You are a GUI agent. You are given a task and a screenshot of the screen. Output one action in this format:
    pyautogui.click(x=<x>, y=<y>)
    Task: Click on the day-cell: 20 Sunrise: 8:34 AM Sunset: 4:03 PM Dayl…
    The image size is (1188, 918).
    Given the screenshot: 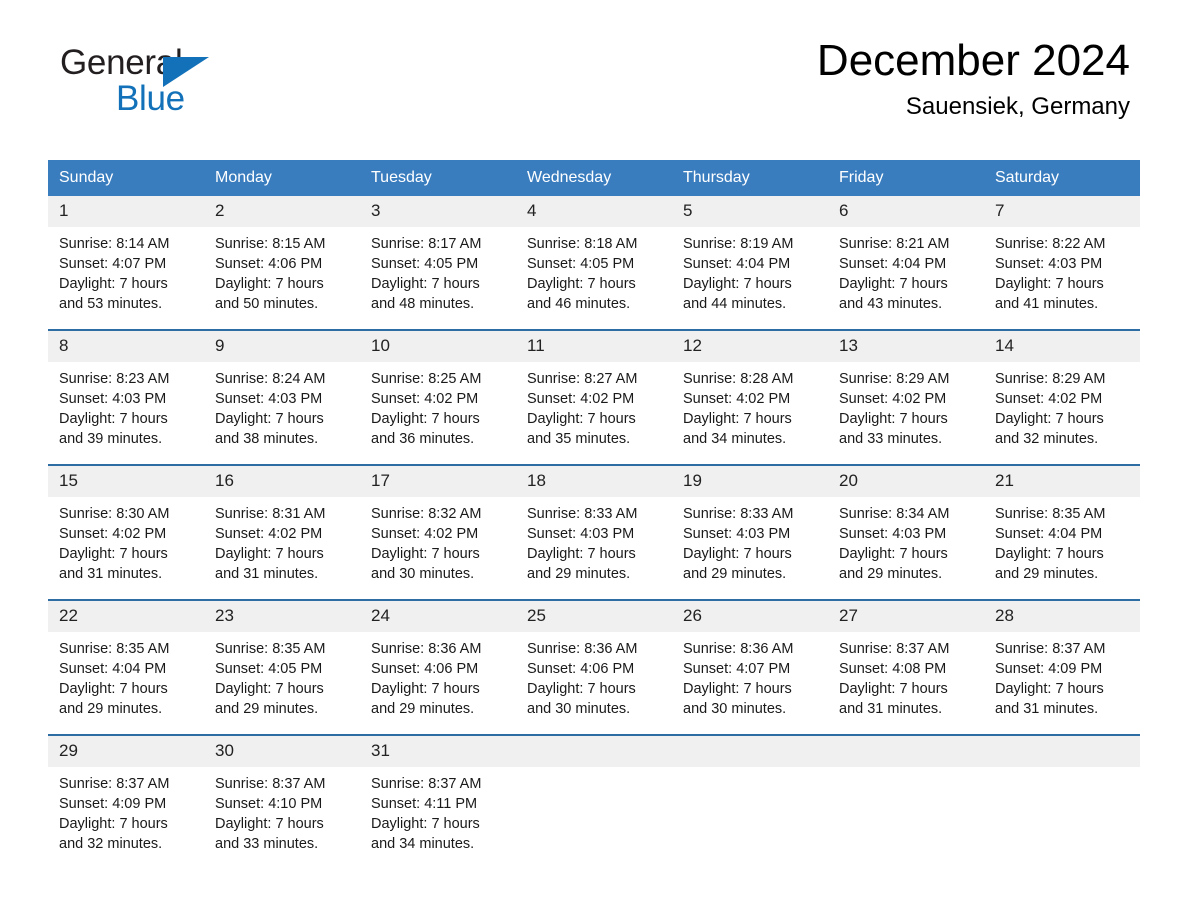 What is the action you would take?
    pyautogui.click(x=906, y=532)
    